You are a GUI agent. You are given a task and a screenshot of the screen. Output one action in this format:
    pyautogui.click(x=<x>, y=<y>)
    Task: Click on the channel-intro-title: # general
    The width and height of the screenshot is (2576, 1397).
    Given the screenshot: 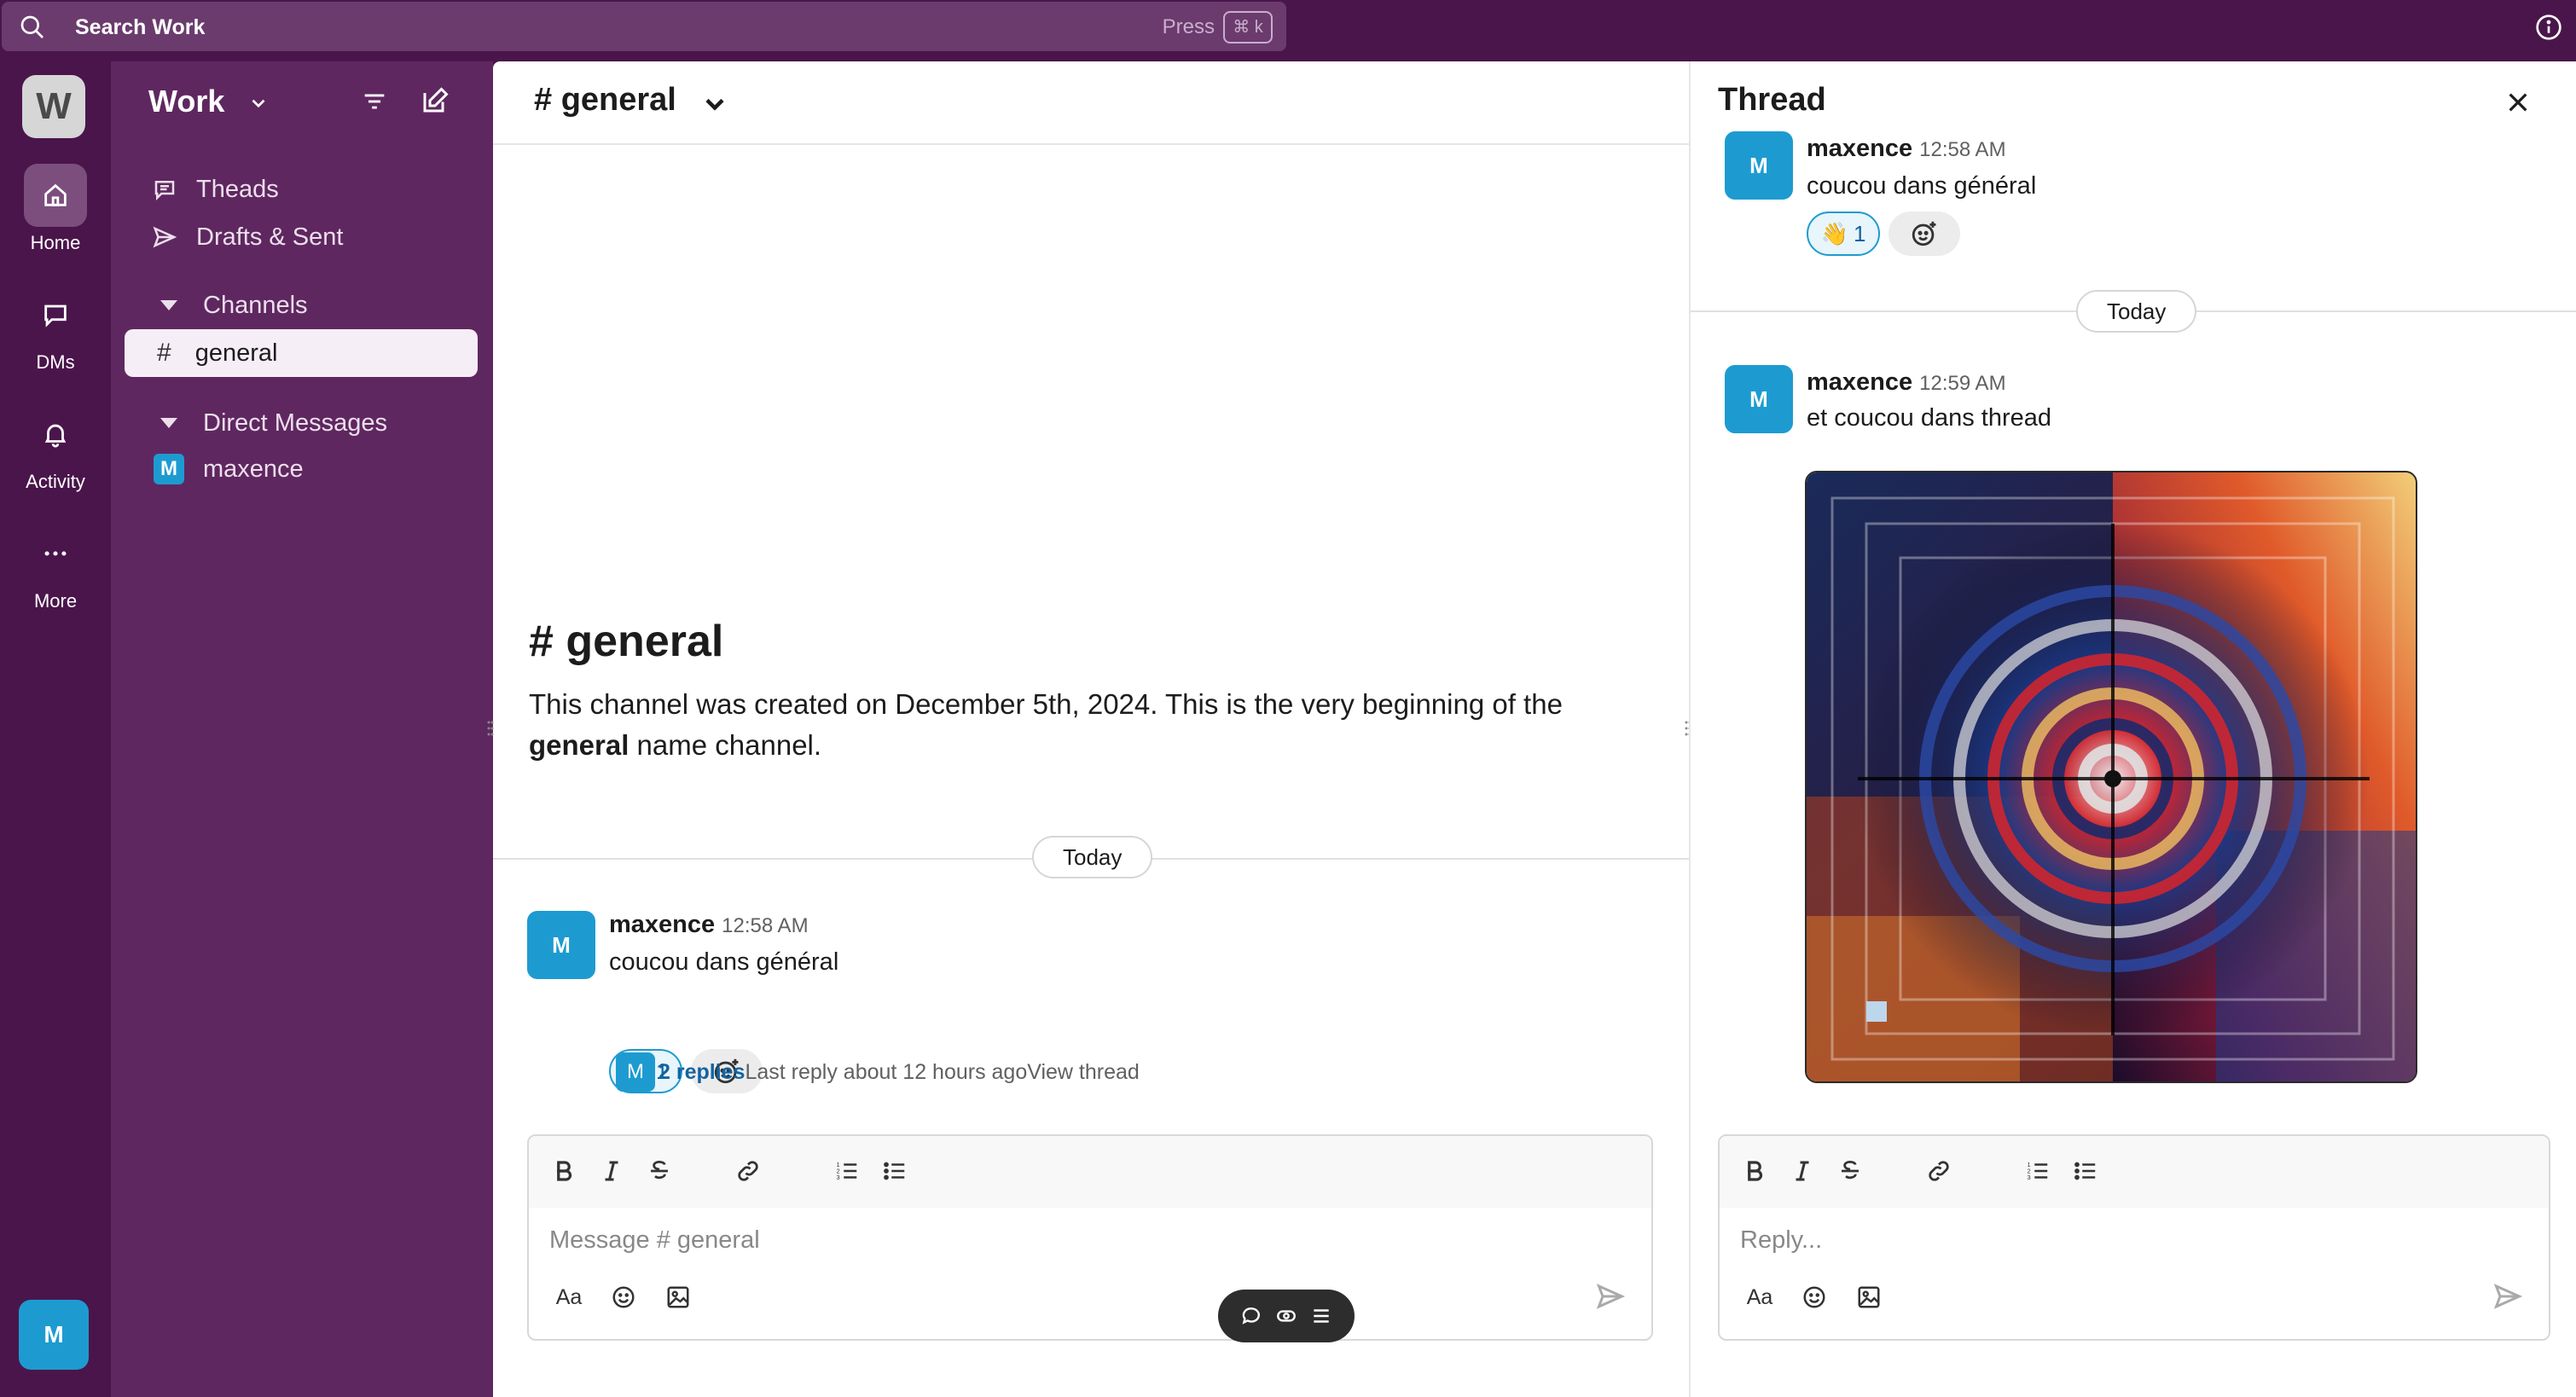 What is the action you would take?
    pyautogui.click(x=626, y=641)
    